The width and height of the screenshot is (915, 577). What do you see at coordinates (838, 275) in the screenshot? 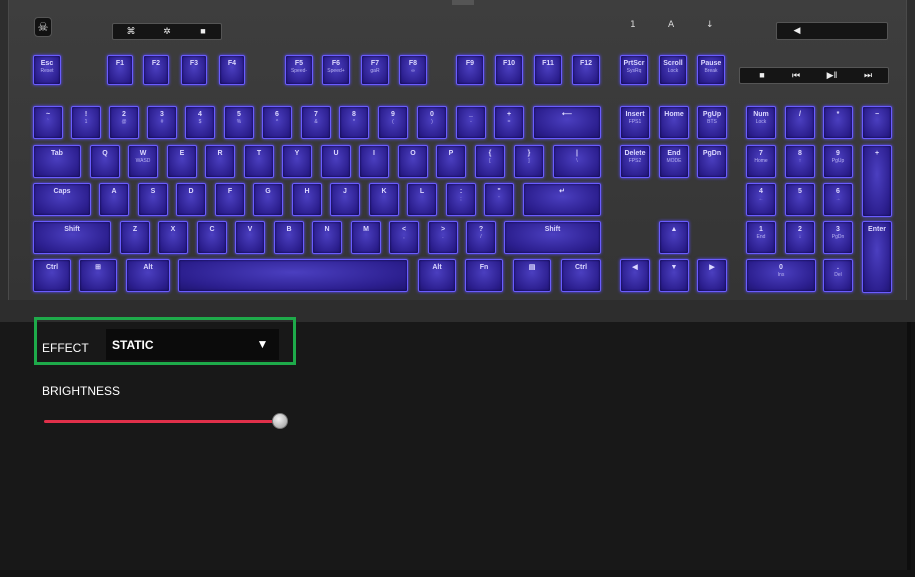
I see `key-kp-dot: . Del` at bounding box center [838, 275].